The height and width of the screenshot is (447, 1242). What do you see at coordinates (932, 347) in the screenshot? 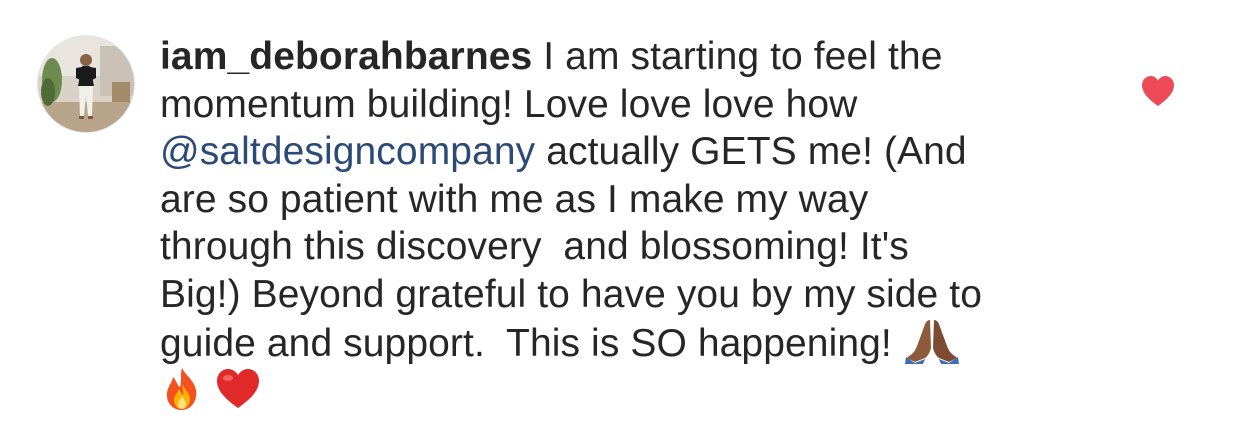
I see `folded-hands-emoji` at bounding box center [932, 347].